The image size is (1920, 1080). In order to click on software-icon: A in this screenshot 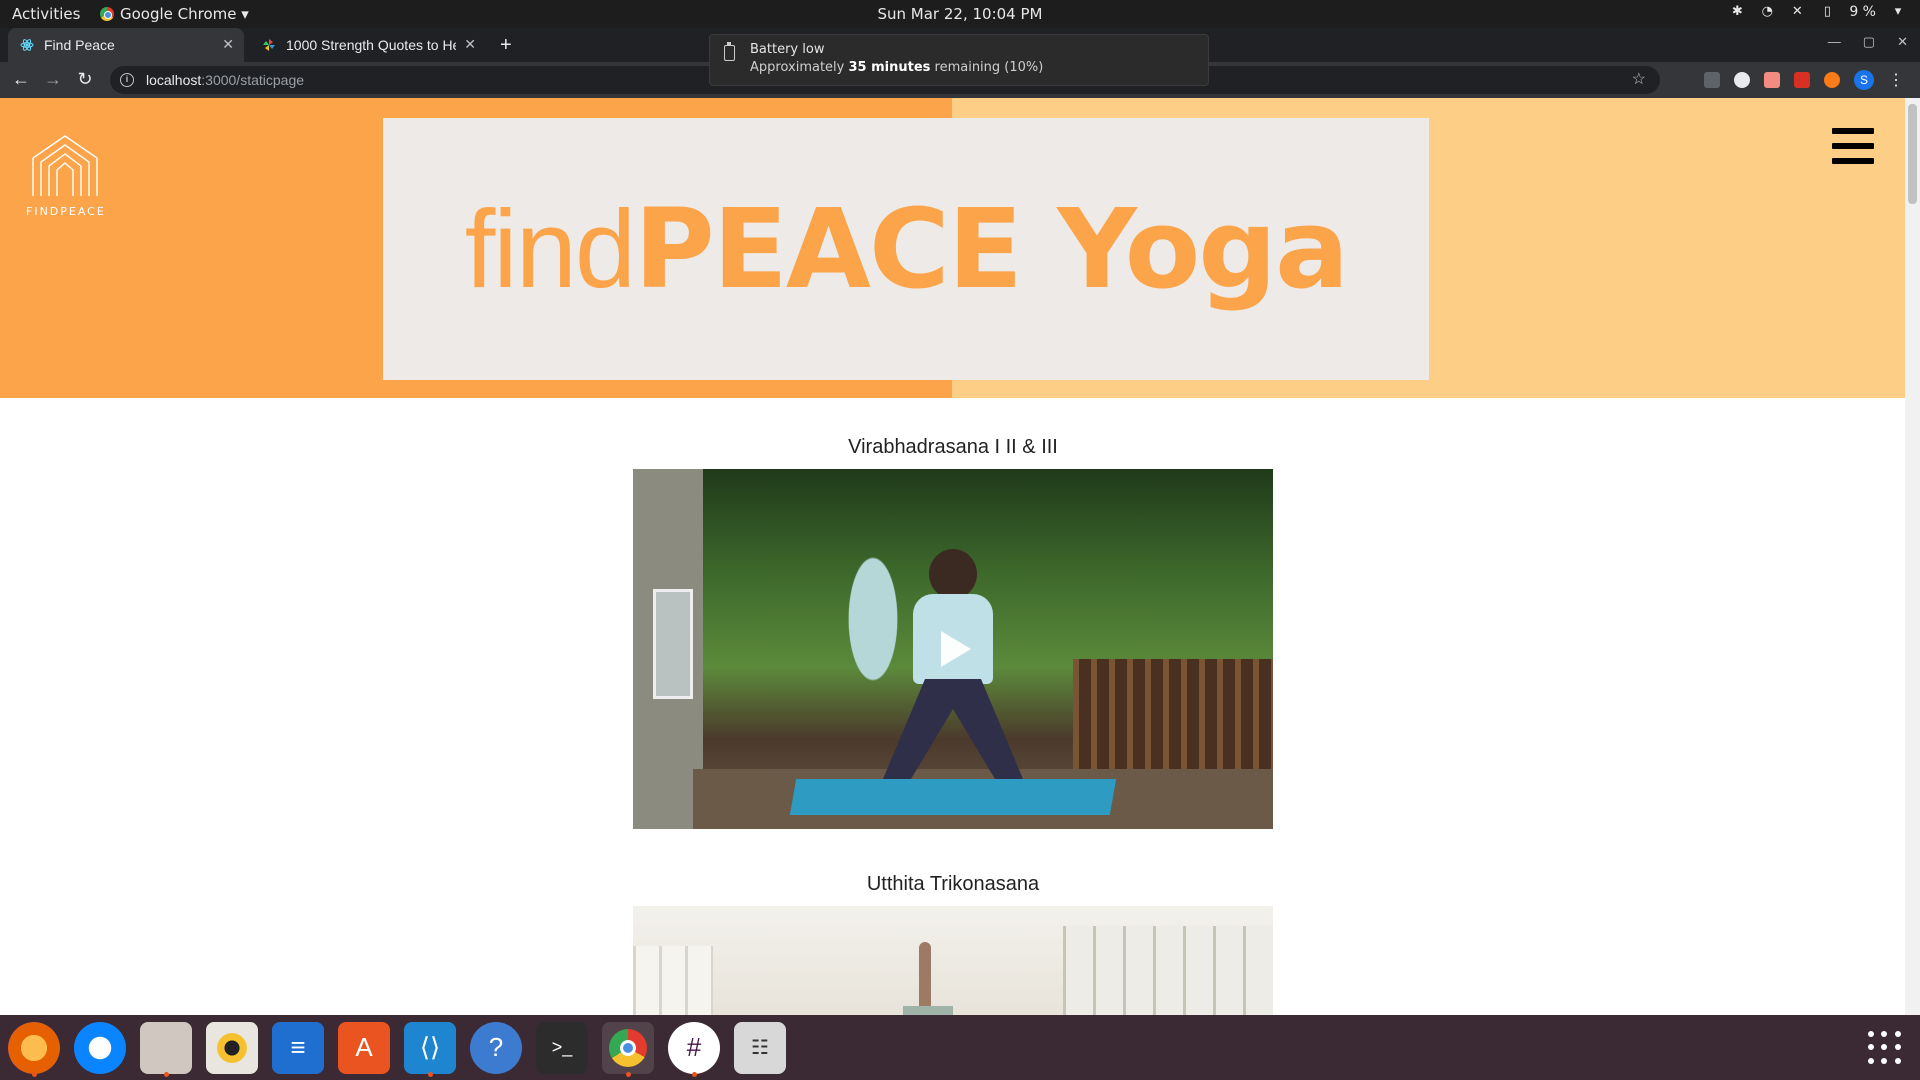, I will do `click(364, 1047)`.